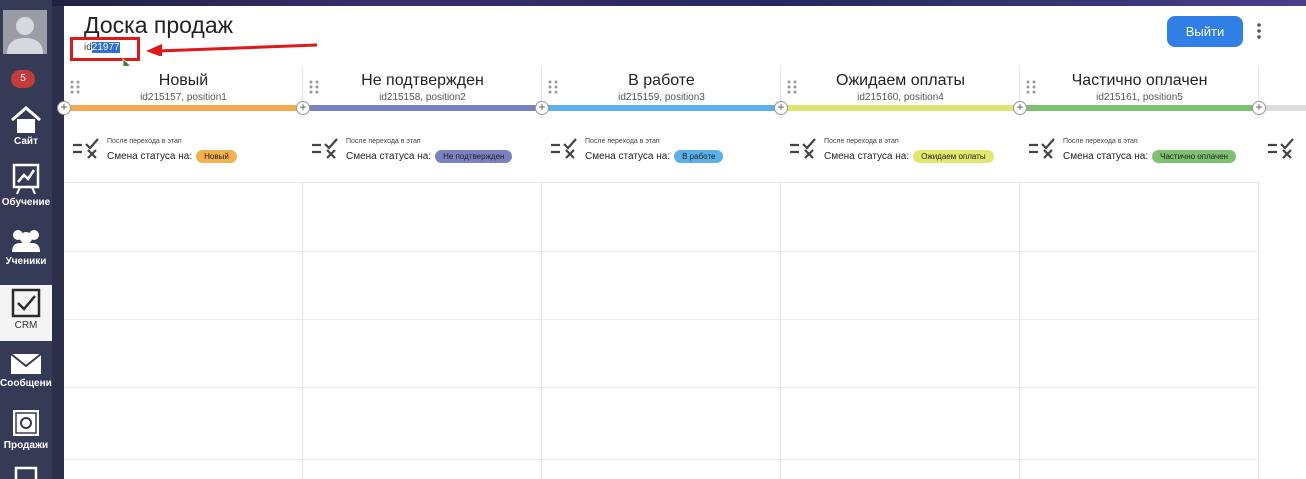 The height and width of the screenshot is (479, 1306). Describe the element at coordinates (26, 472) in the screenshot. I see `clipboard-icon` at that location.